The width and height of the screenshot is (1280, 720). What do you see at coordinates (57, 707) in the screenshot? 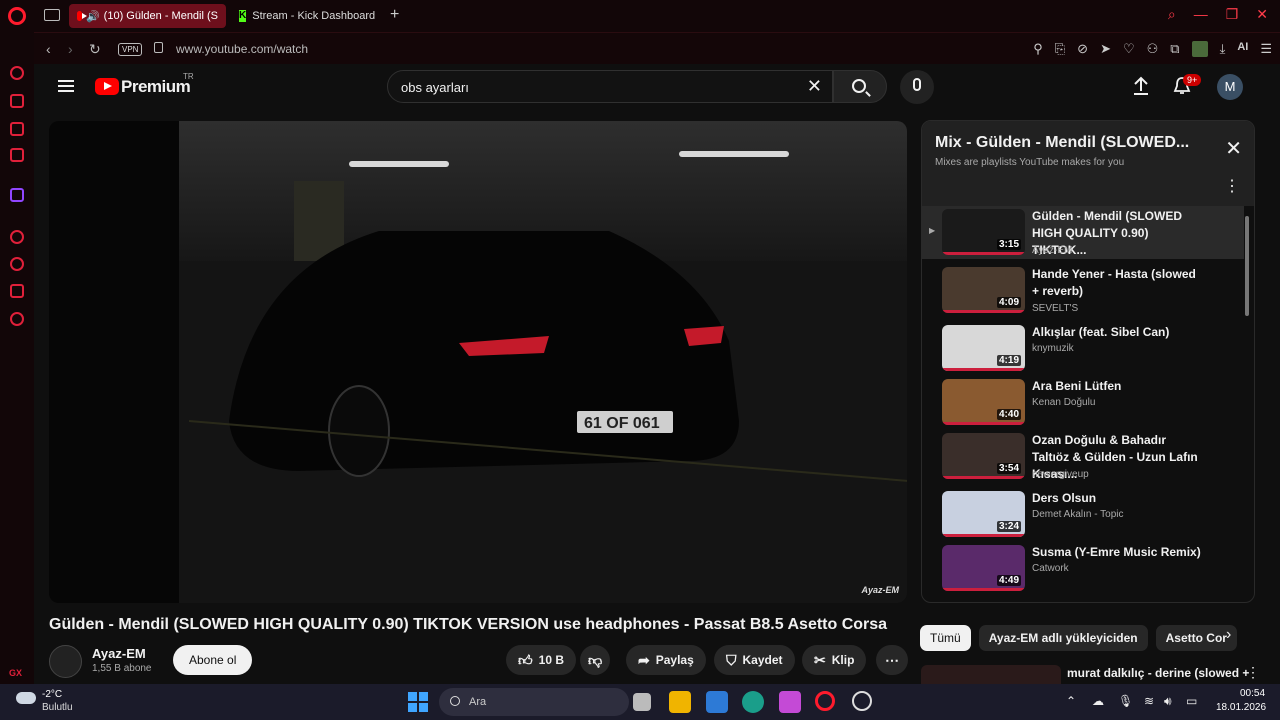
I see `weather-description: Bulutlu` at bounding box center [57, 707].